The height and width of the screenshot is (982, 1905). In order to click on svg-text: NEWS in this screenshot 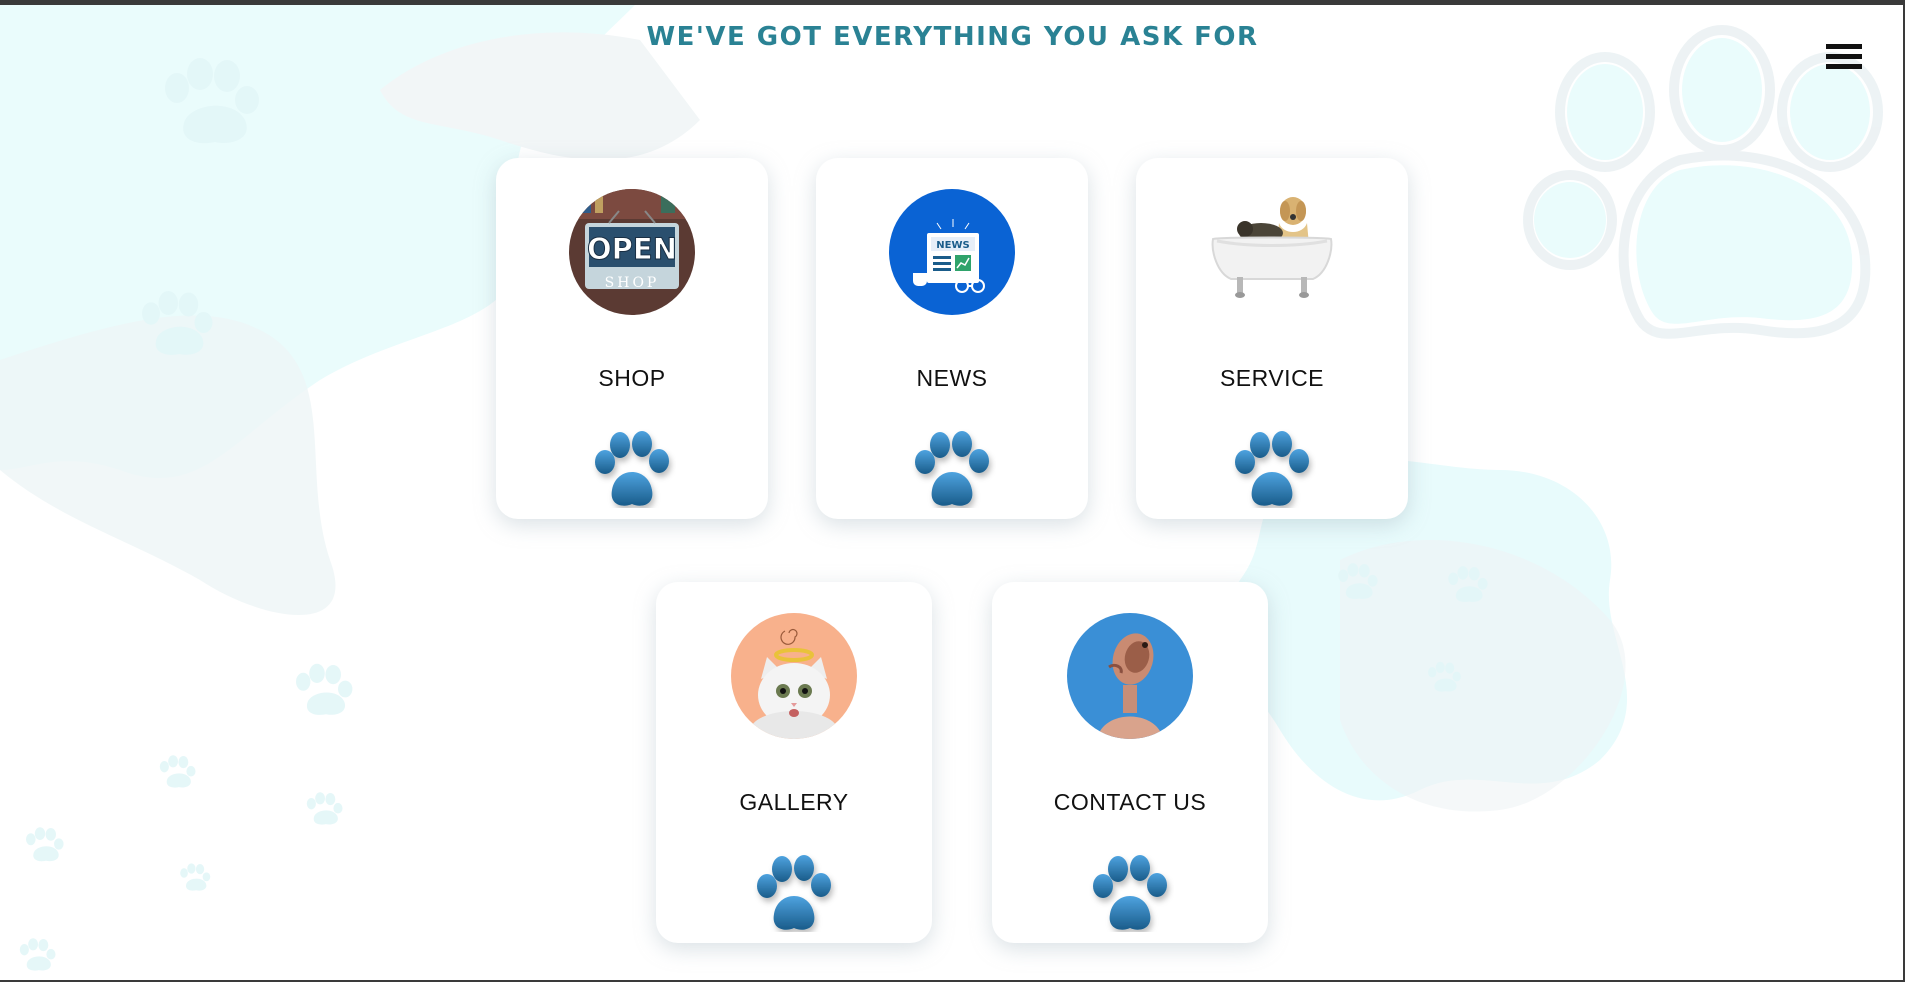, I will do `click(952, 245)`.